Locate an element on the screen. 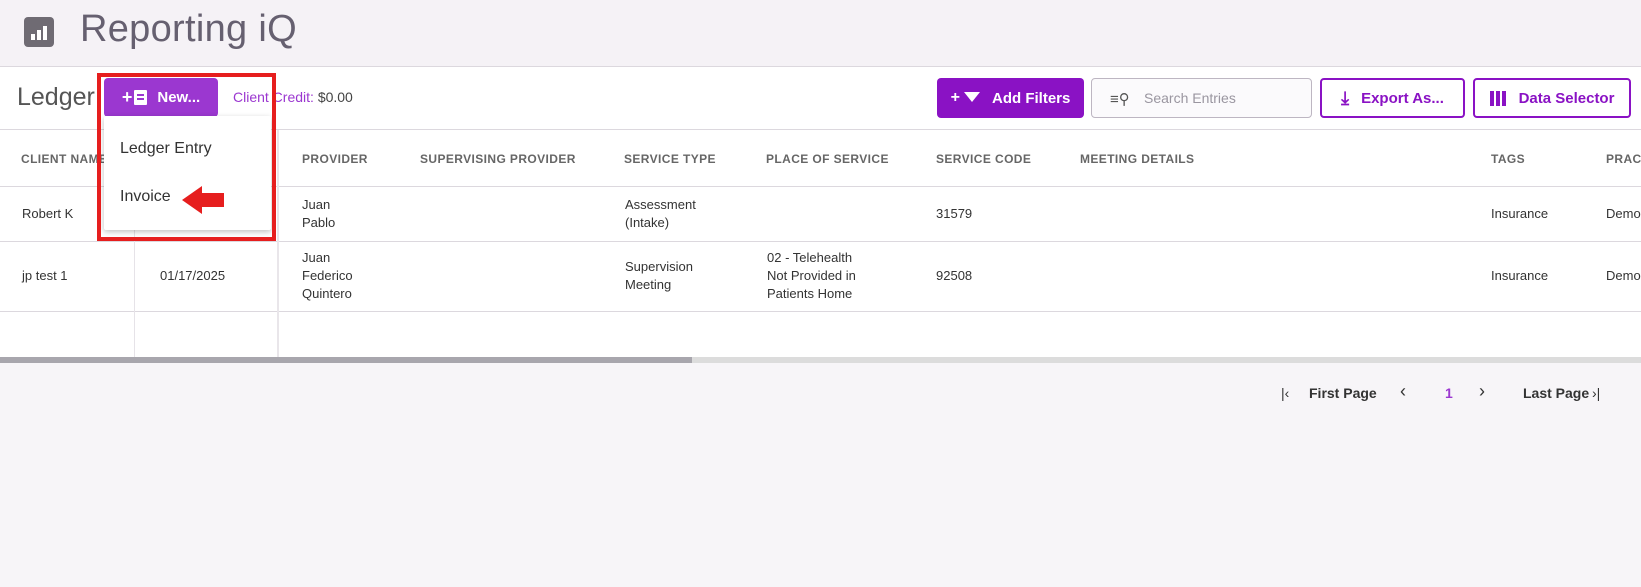 The image size is (1641, 587). col-meeting-details: MEETING DETAILS is located at coordinates (1137, 159).